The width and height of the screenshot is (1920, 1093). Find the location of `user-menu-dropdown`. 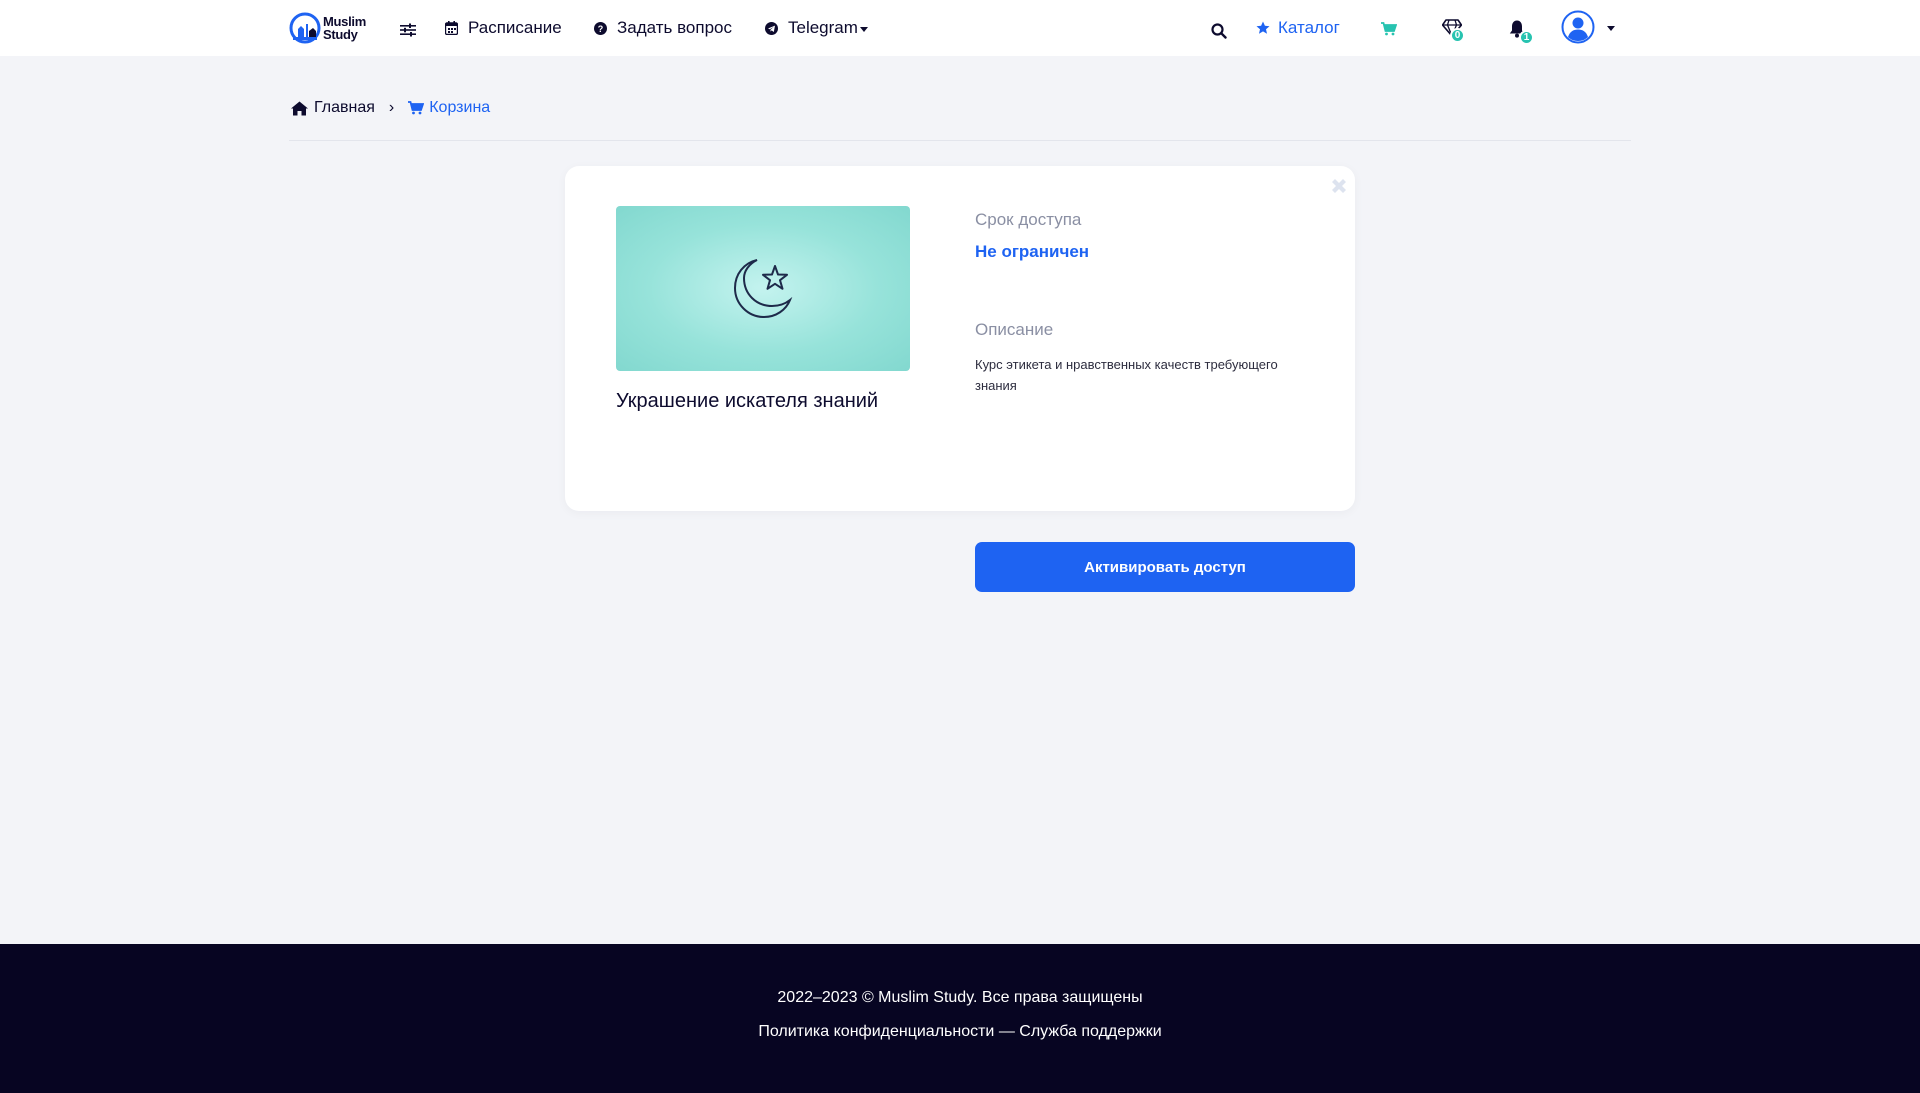

user-menu-dropdown is located at coordinates (1588, 27).